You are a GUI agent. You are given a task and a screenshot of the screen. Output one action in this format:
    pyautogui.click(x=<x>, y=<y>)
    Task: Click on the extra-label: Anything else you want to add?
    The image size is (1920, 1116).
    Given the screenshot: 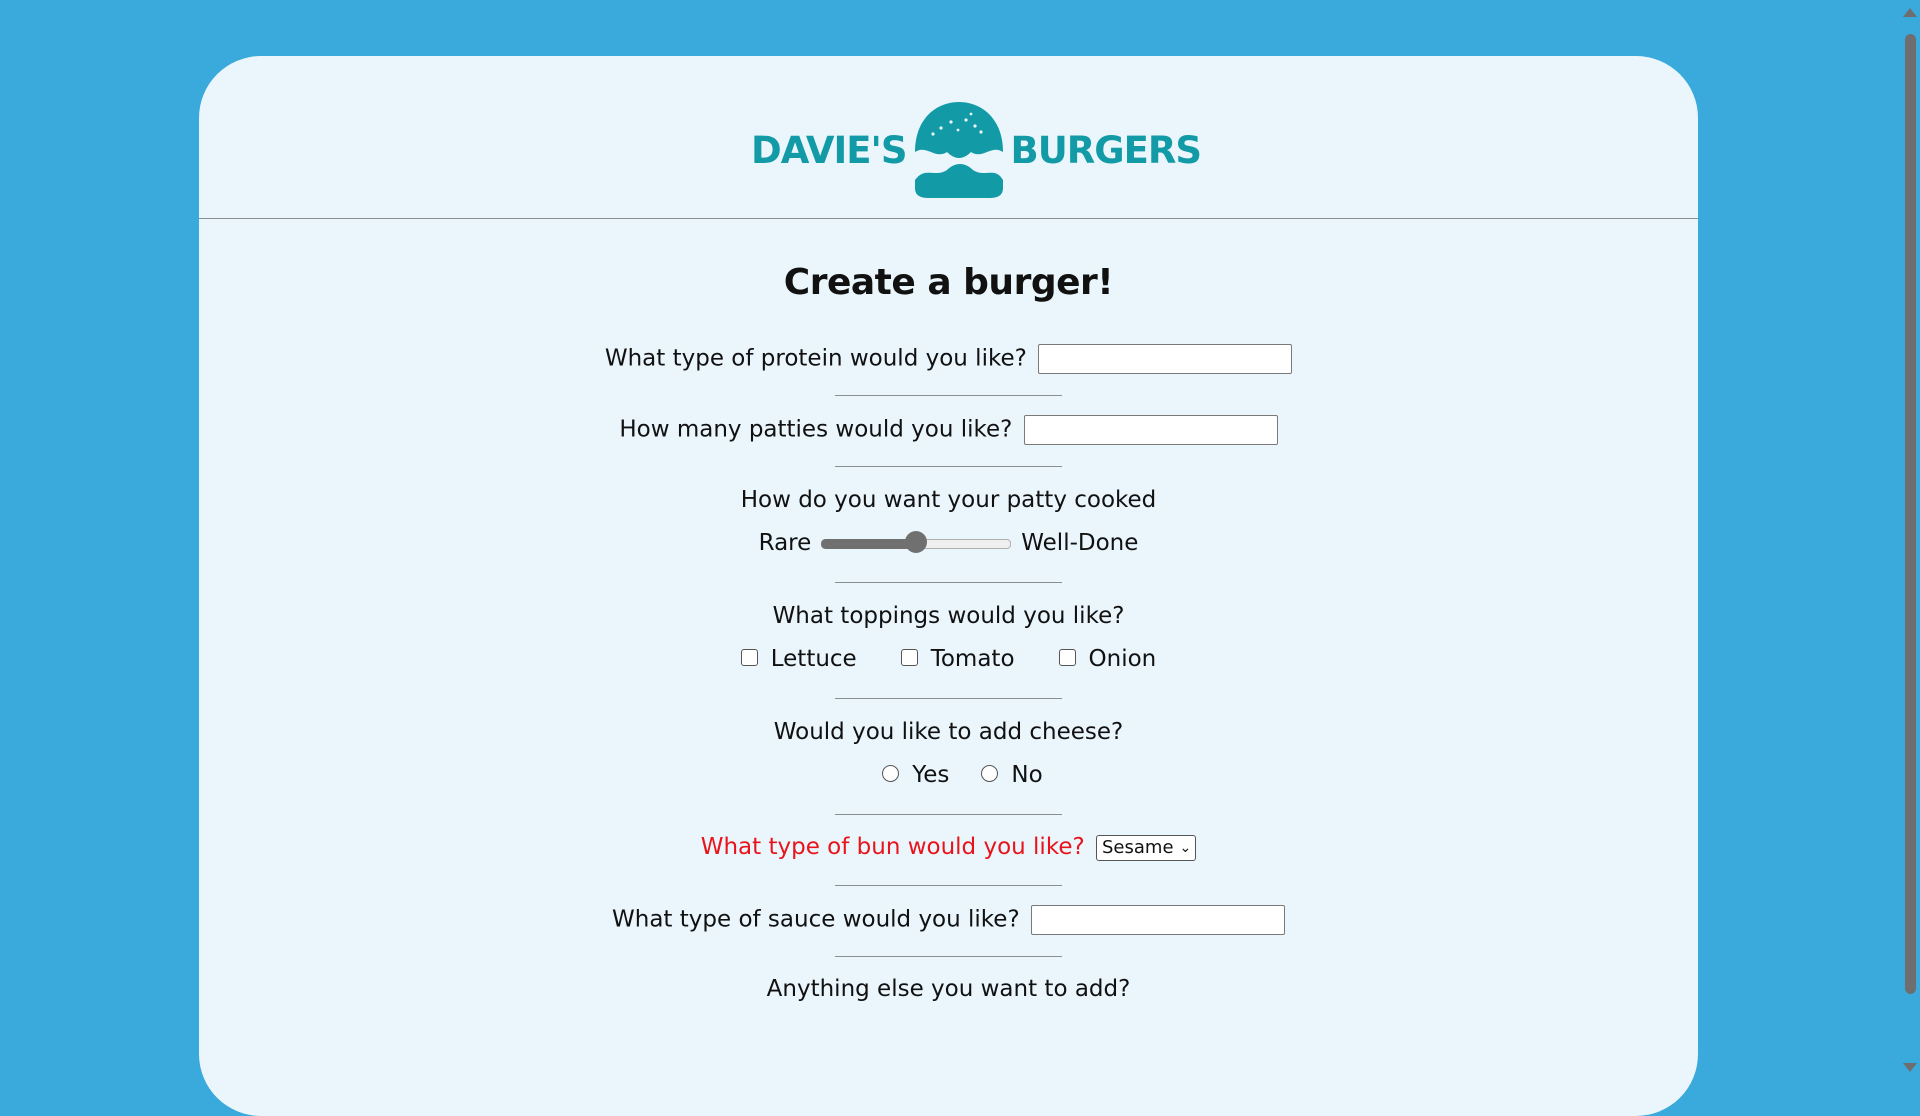 What is the action you would take?
    pyautogui.click(x=948, y=989)
    